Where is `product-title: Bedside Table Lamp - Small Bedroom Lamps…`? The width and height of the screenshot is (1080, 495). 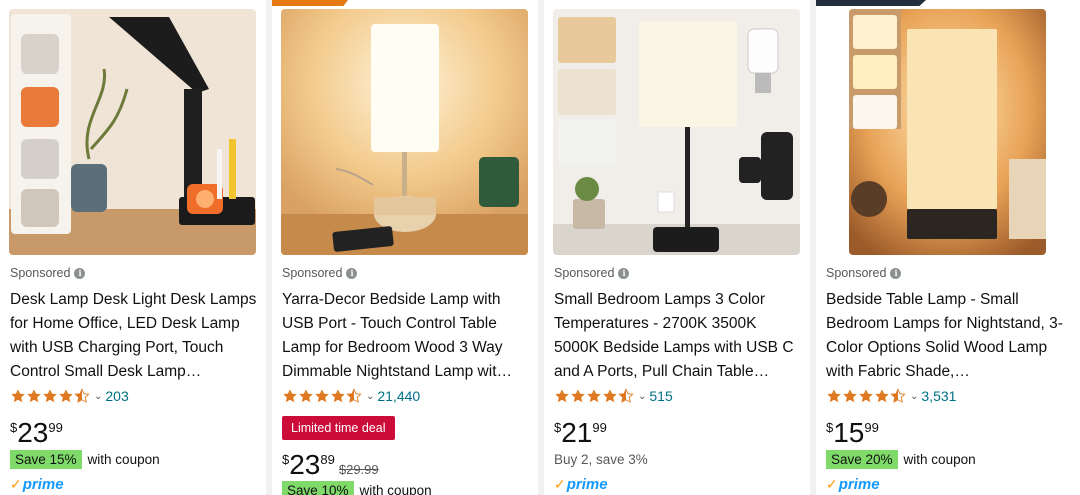
product-title: Bedside Table Lamp - Small Bedroom Lamps… is located at coordinates (951, 336).